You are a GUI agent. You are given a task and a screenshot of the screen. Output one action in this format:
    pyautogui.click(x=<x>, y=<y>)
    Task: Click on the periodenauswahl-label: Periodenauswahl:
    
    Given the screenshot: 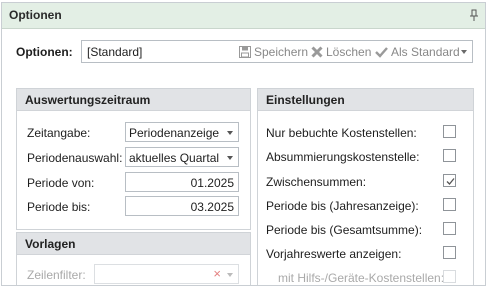 What is the action you would take?
    pyautogui.click(x=75, y=158)
    